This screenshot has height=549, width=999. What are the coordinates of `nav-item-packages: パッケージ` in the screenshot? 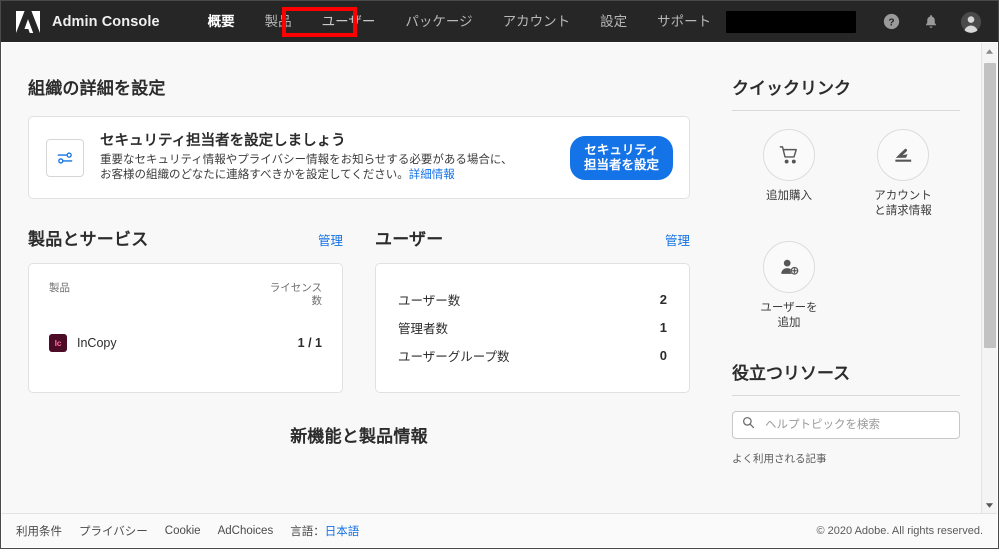 It's located at (438, 21).